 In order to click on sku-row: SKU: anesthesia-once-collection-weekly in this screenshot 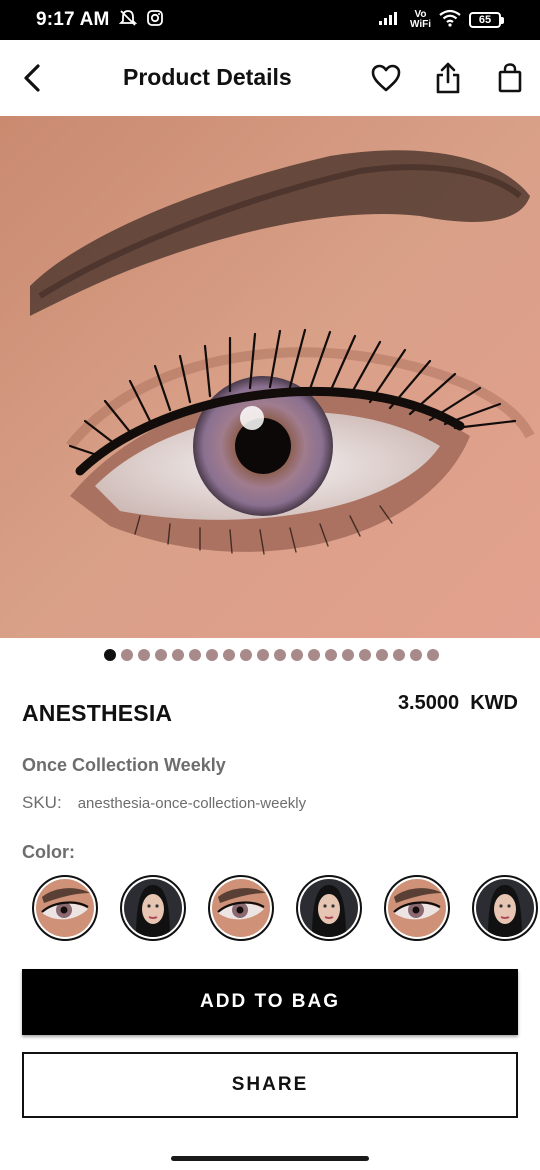, I will do `click(164, 803)`.